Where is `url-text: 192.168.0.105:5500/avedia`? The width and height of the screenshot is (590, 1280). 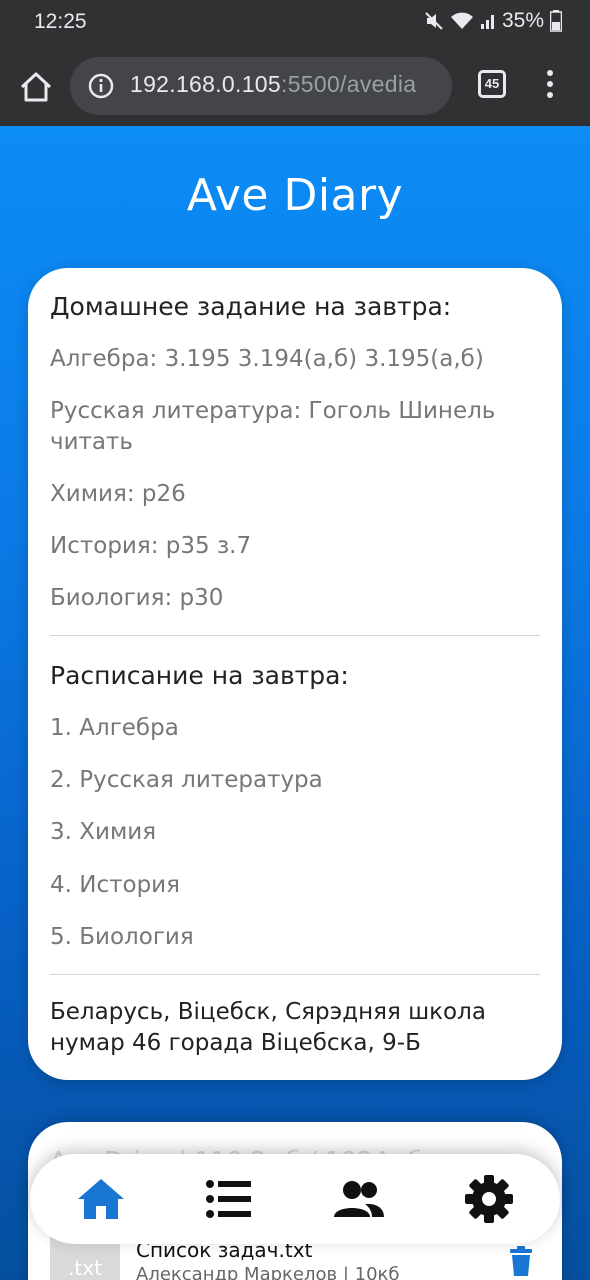
url-text: 192.168.0.105:5500/avedia is located at coordinates (273, 84).